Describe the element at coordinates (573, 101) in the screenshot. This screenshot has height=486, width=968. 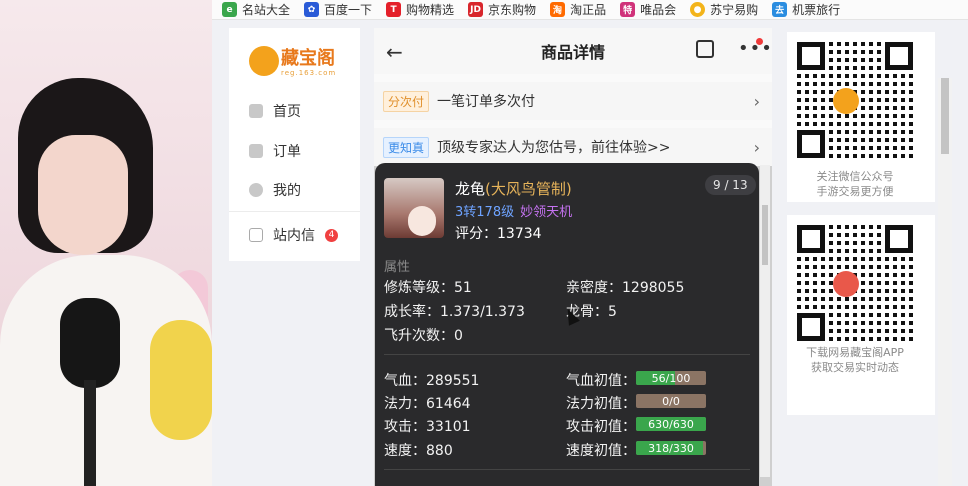
I see `installment-banner: 分次付 一笔订单多次付 ›` at that location.